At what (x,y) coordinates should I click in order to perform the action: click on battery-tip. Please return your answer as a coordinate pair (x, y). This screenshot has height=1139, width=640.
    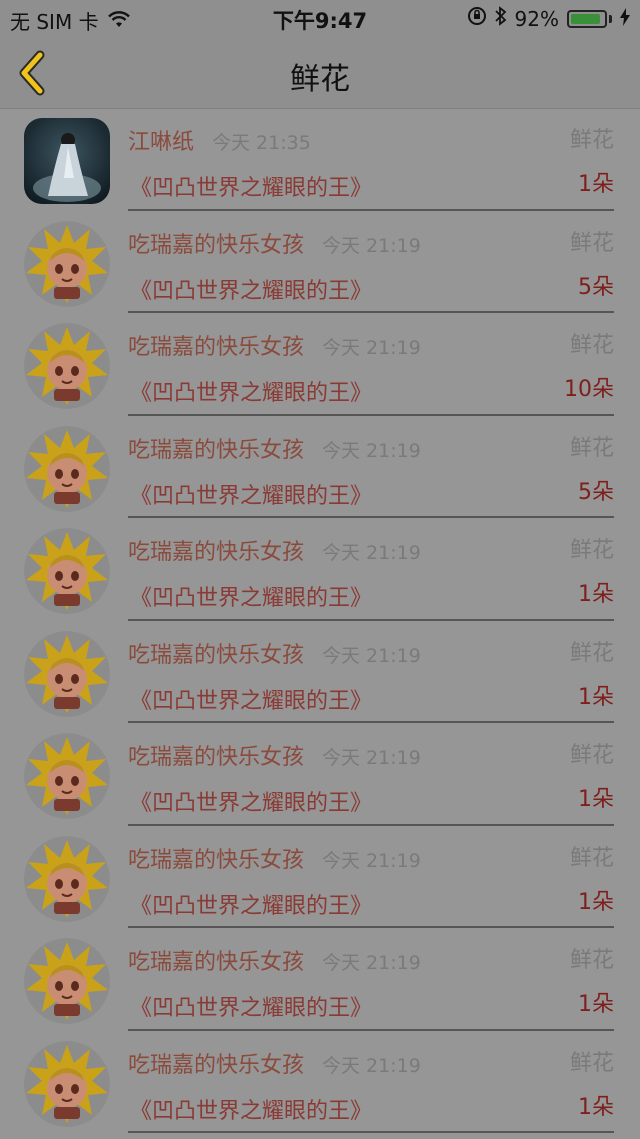
    Looking at the image, I should click on (610, 18).